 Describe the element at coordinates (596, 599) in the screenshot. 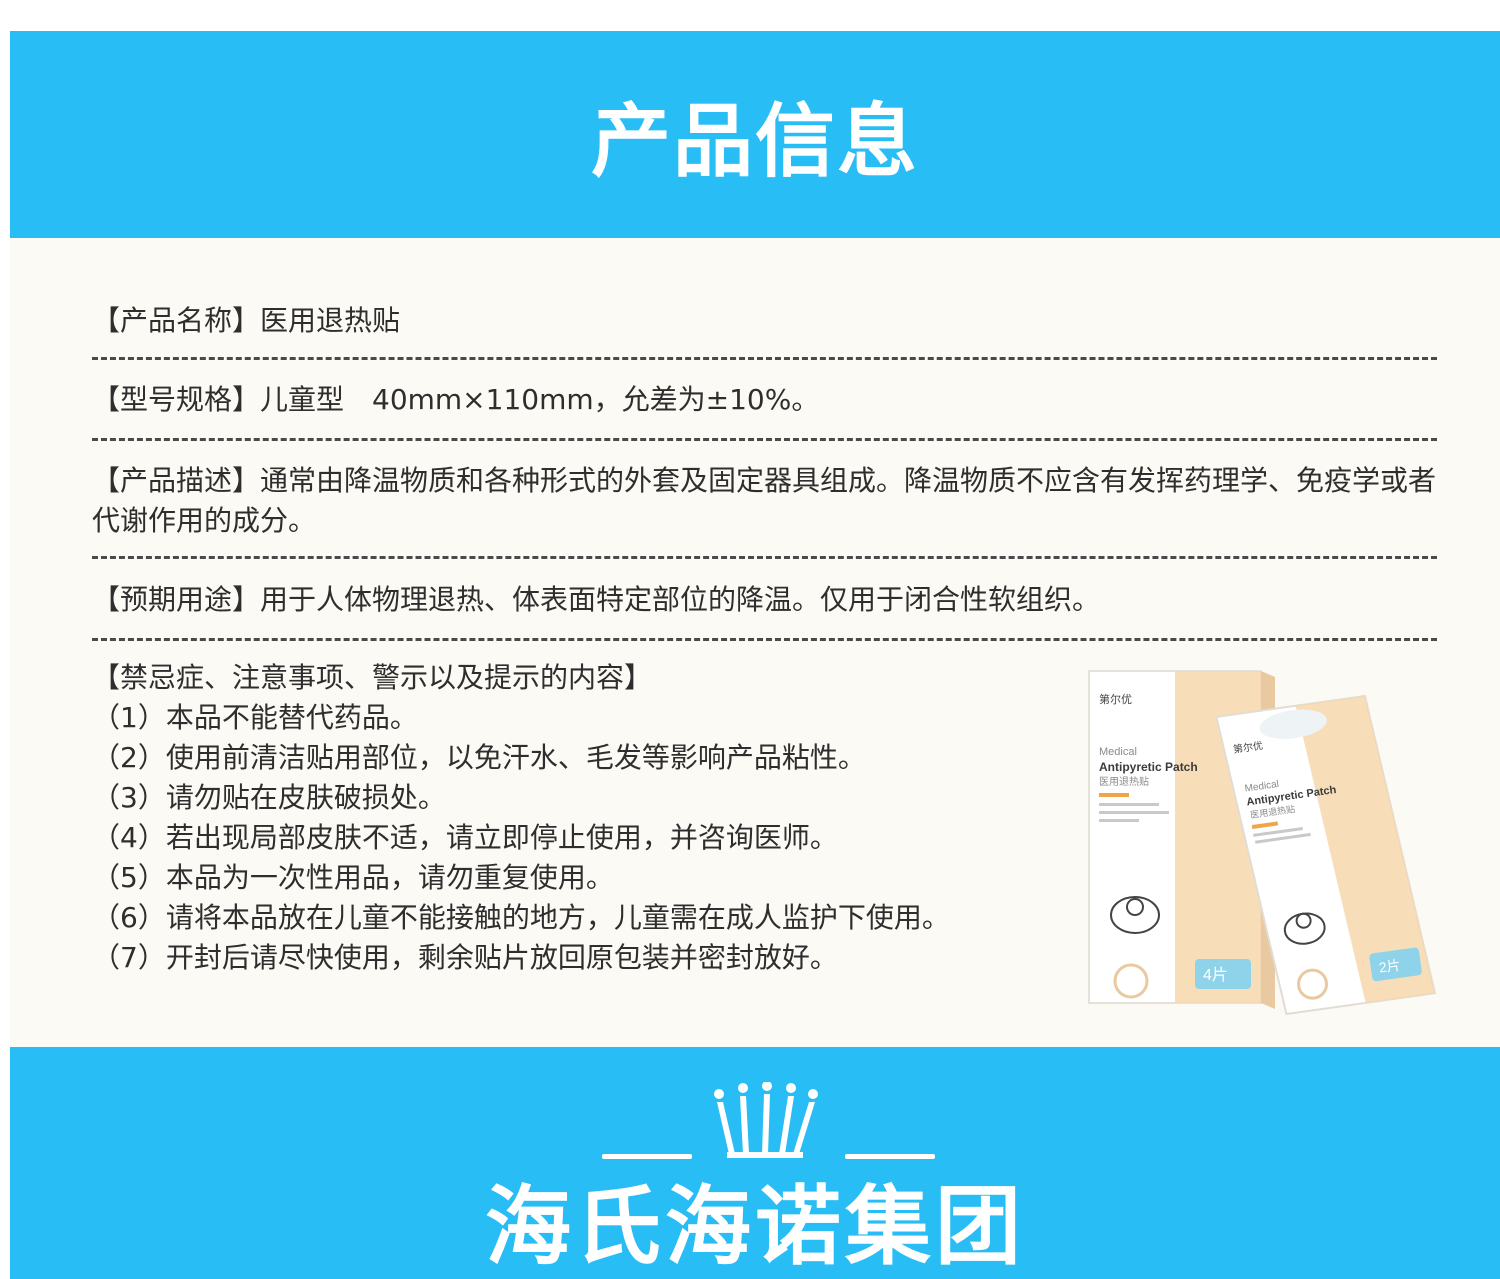

I see `product-usage: 【预期用途】用于人体物理退热、体表面特定部位的降温。仅用于闭合性软组织。` at that location.